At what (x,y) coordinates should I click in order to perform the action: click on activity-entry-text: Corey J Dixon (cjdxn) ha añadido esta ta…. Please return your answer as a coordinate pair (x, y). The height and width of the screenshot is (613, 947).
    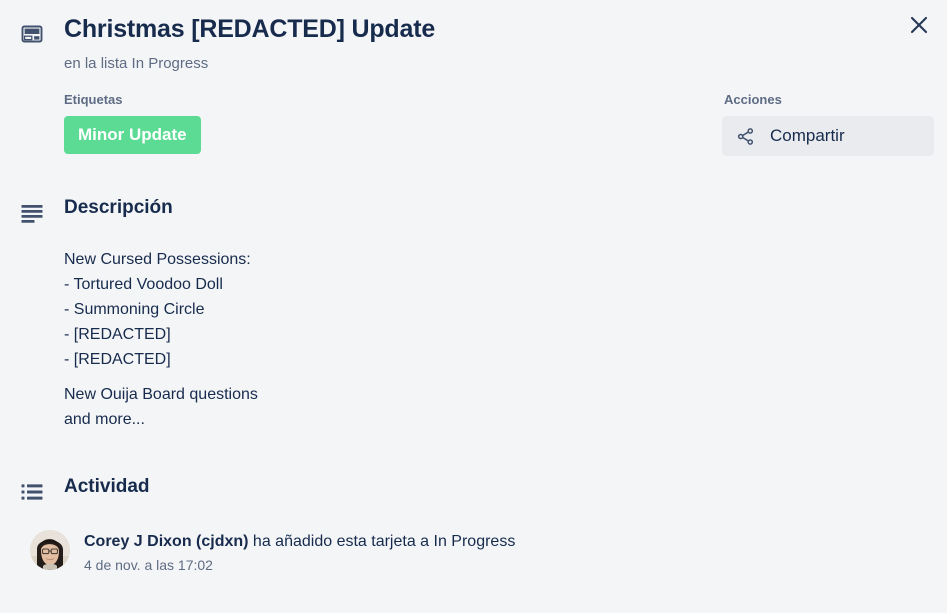
    Looking at the image, I should click on (377, 541).